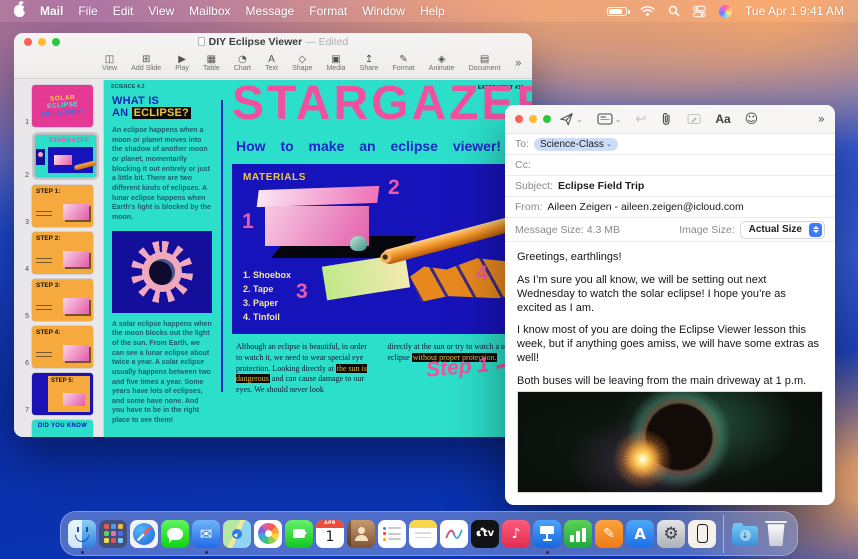 The width and height of the screenshot is (858, 559). Describe the element at coordinates (335, 63) in the screenshot. I see `media-button: ▣ Media` at that location.